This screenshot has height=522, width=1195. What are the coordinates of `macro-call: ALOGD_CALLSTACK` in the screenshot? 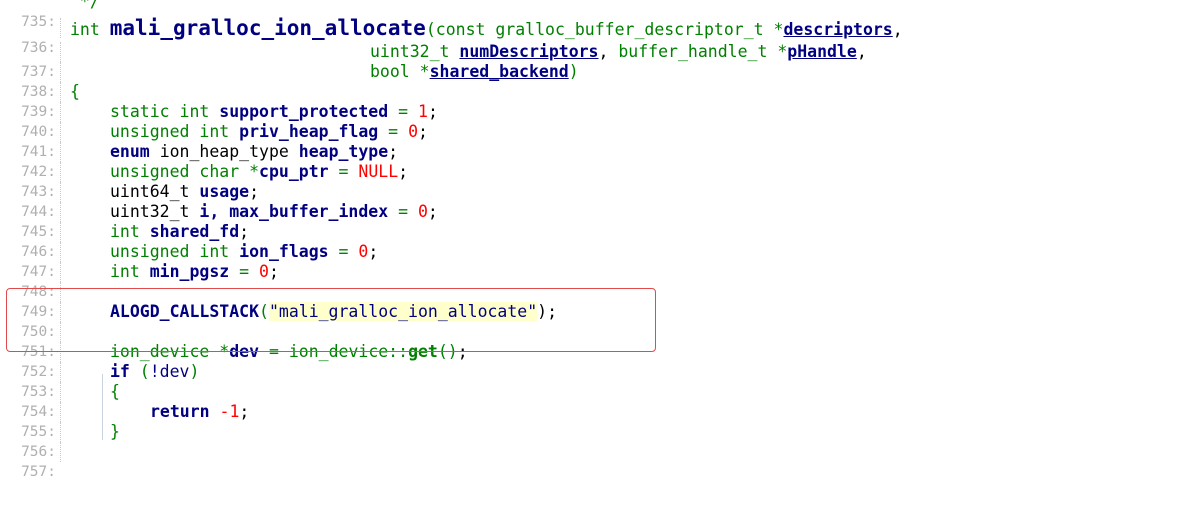 It's located at (185, 311).